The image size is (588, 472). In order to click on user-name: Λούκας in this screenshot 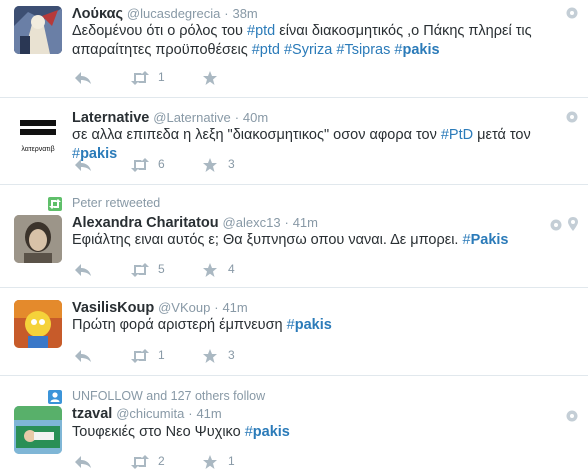, I will do `click(97, 14)`.